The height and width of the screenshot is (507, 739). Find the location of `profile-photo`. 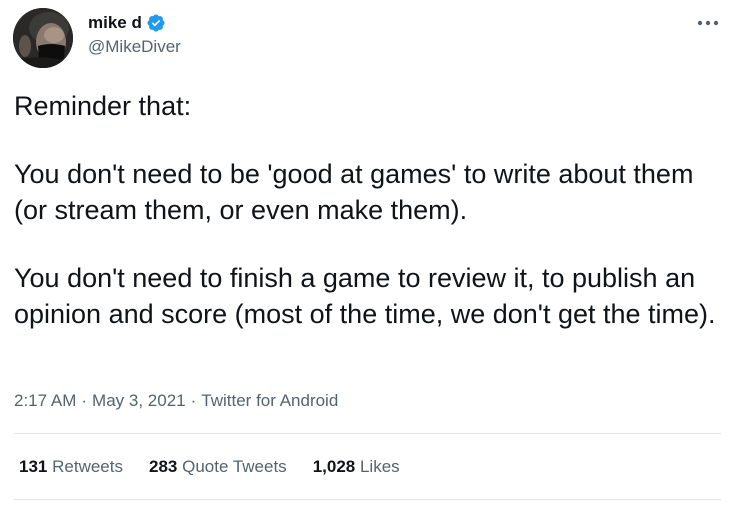

profile-photo is located at coordinates (43, 38).